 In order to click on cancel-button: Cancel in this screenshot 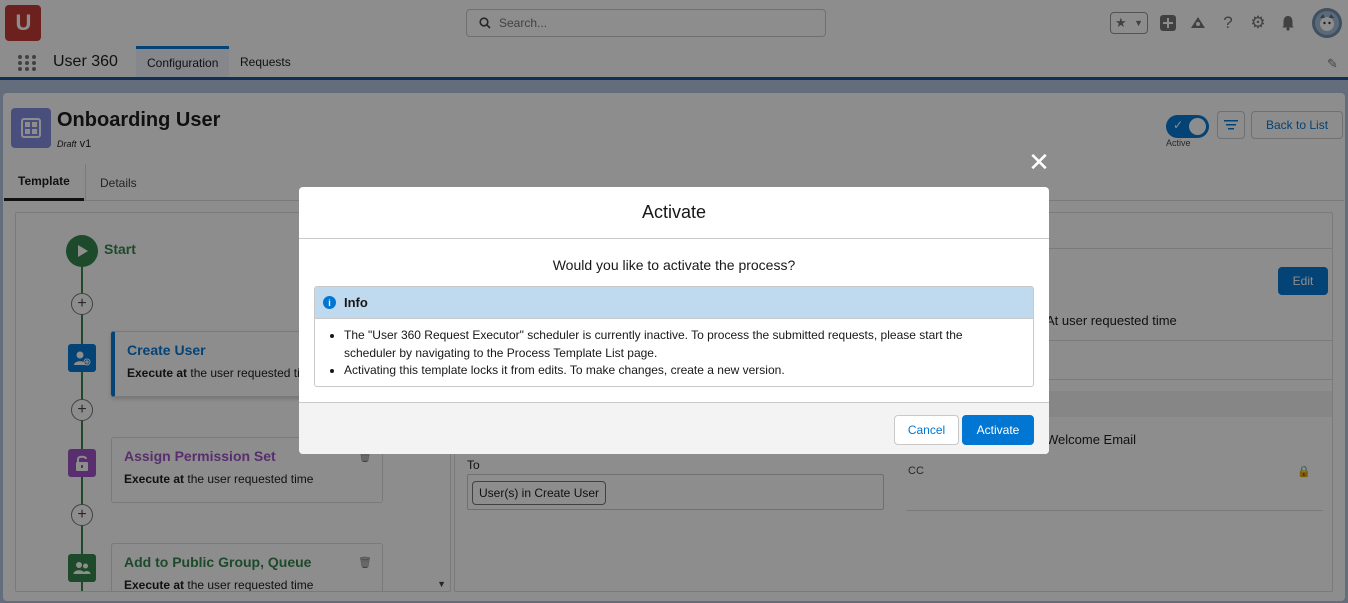, I will do `click(926, 430)`.